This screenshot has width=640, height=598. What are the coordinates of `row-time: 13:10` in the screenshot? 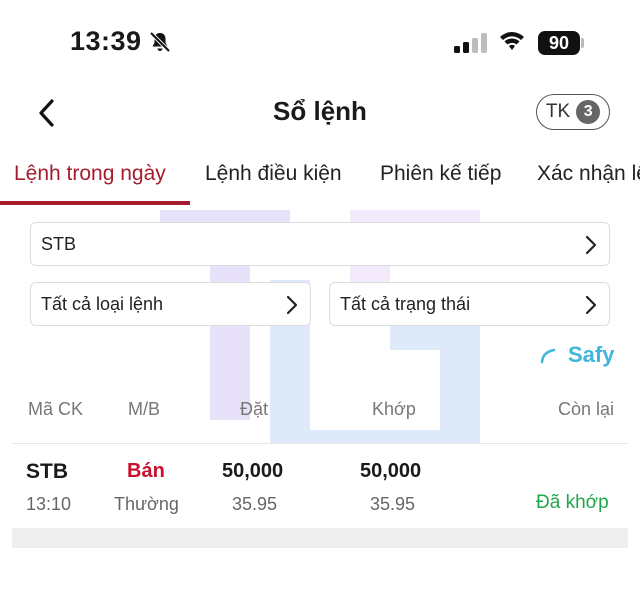 It's located at (49, 504).